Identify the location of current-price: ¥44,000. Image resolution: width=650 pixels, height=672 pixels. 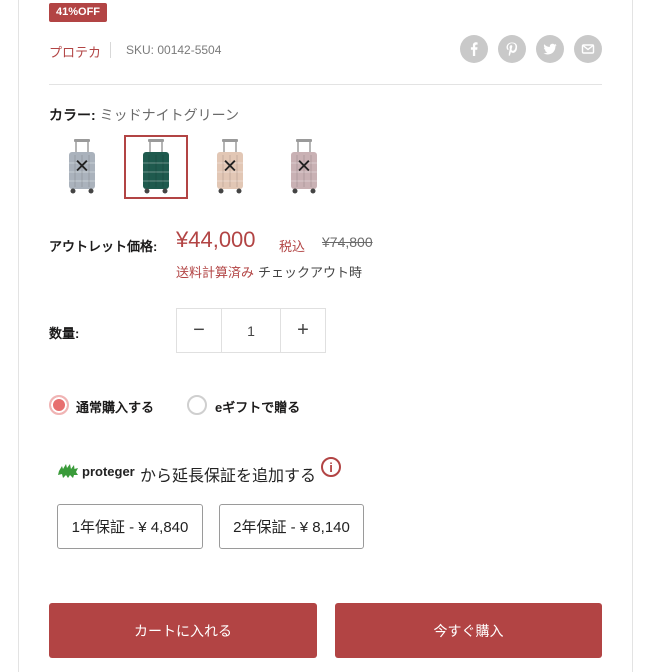
(216, 239).